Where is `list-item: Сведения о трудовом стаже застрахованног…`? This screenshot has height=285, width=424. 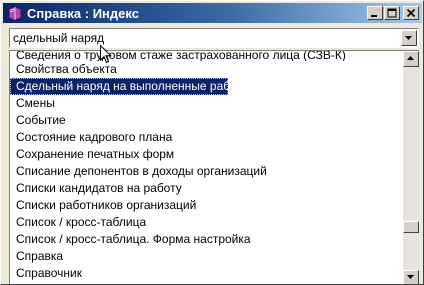 list-item: Сведения о трудовом стаже застрахованног… is located at coordinates (206, 56).